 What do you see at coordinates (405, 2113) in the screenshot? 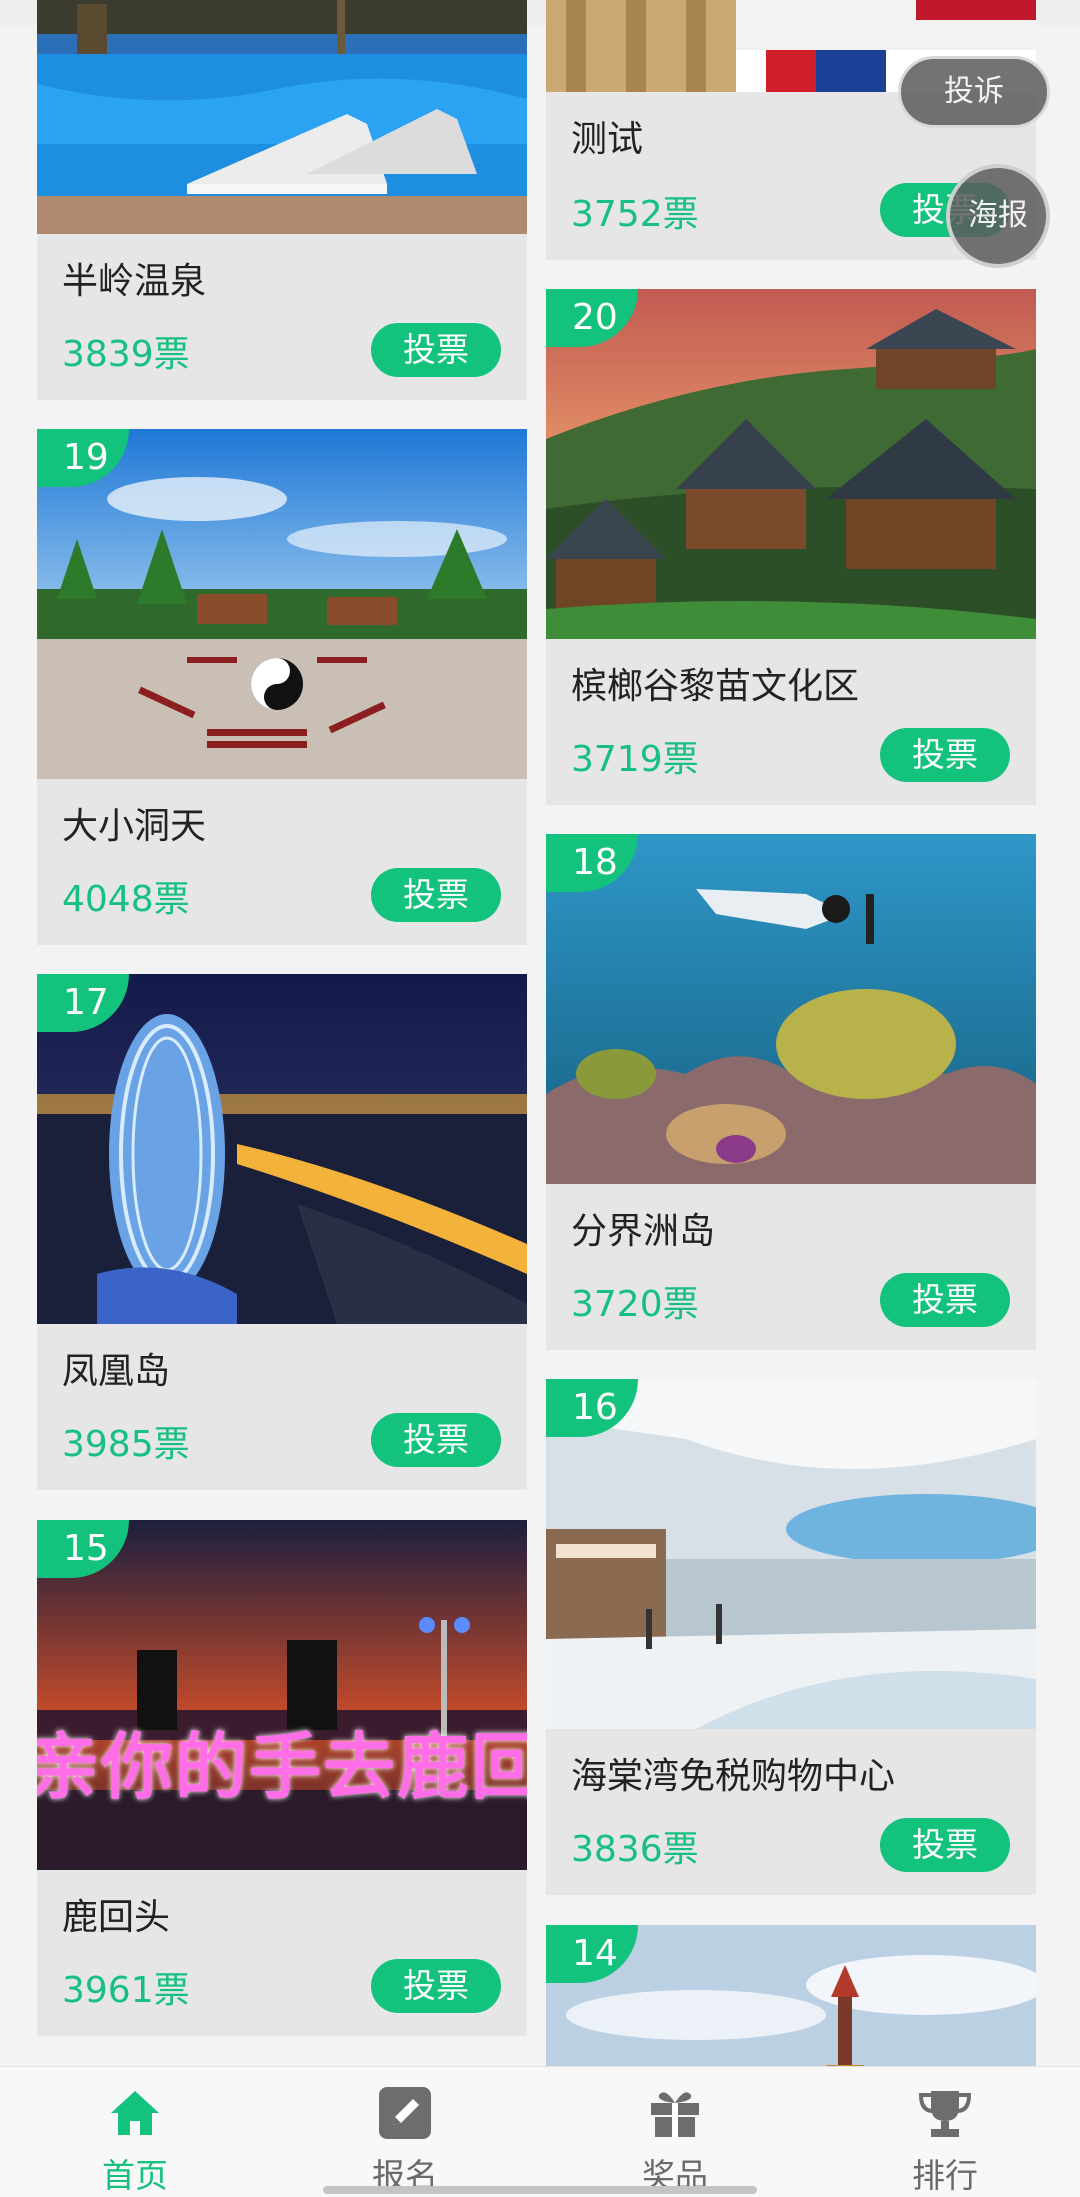
I see `edit-icon` at bounding box center [405, 2113].